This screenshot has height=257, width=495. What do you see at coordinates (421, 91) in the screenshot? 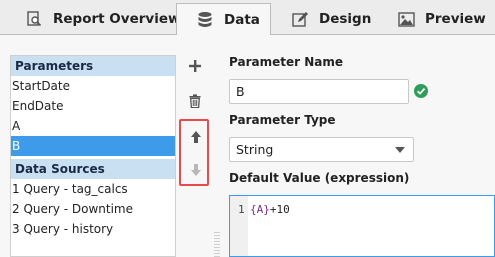
I see `valid-check-icon` at bounding box center [421, 91].